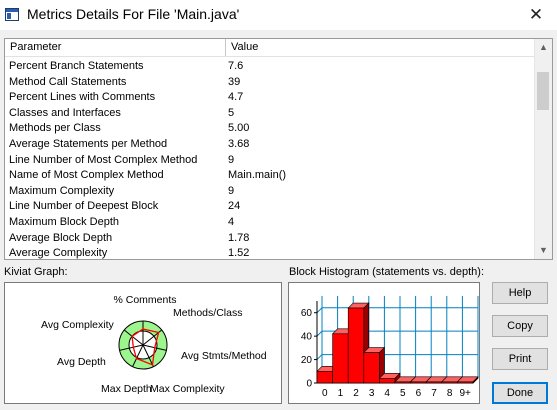 The image size is (557, 410). Describe the element at coordinates (84, 206) in the screenshot. I see `parameter-cell: Line Number of Deepest Block` at that location.